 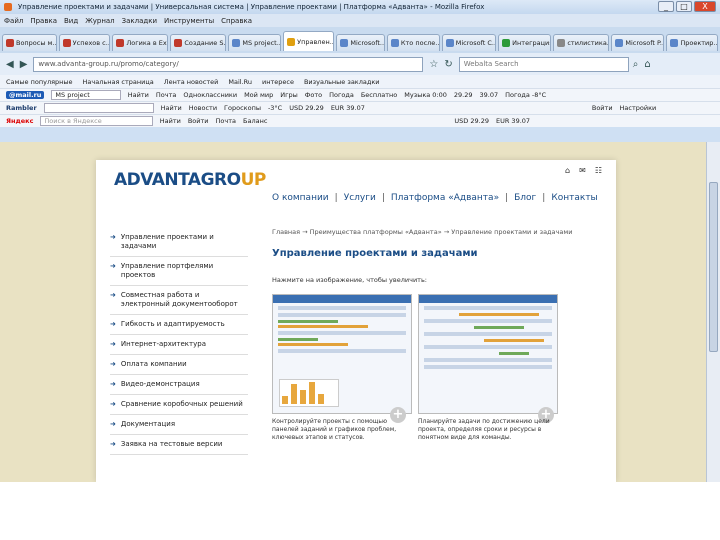 What do you see at coordinates (638, 108) in the screenshot?
I see `toolbar-item: Настройки` at bounding box center [638, 108].